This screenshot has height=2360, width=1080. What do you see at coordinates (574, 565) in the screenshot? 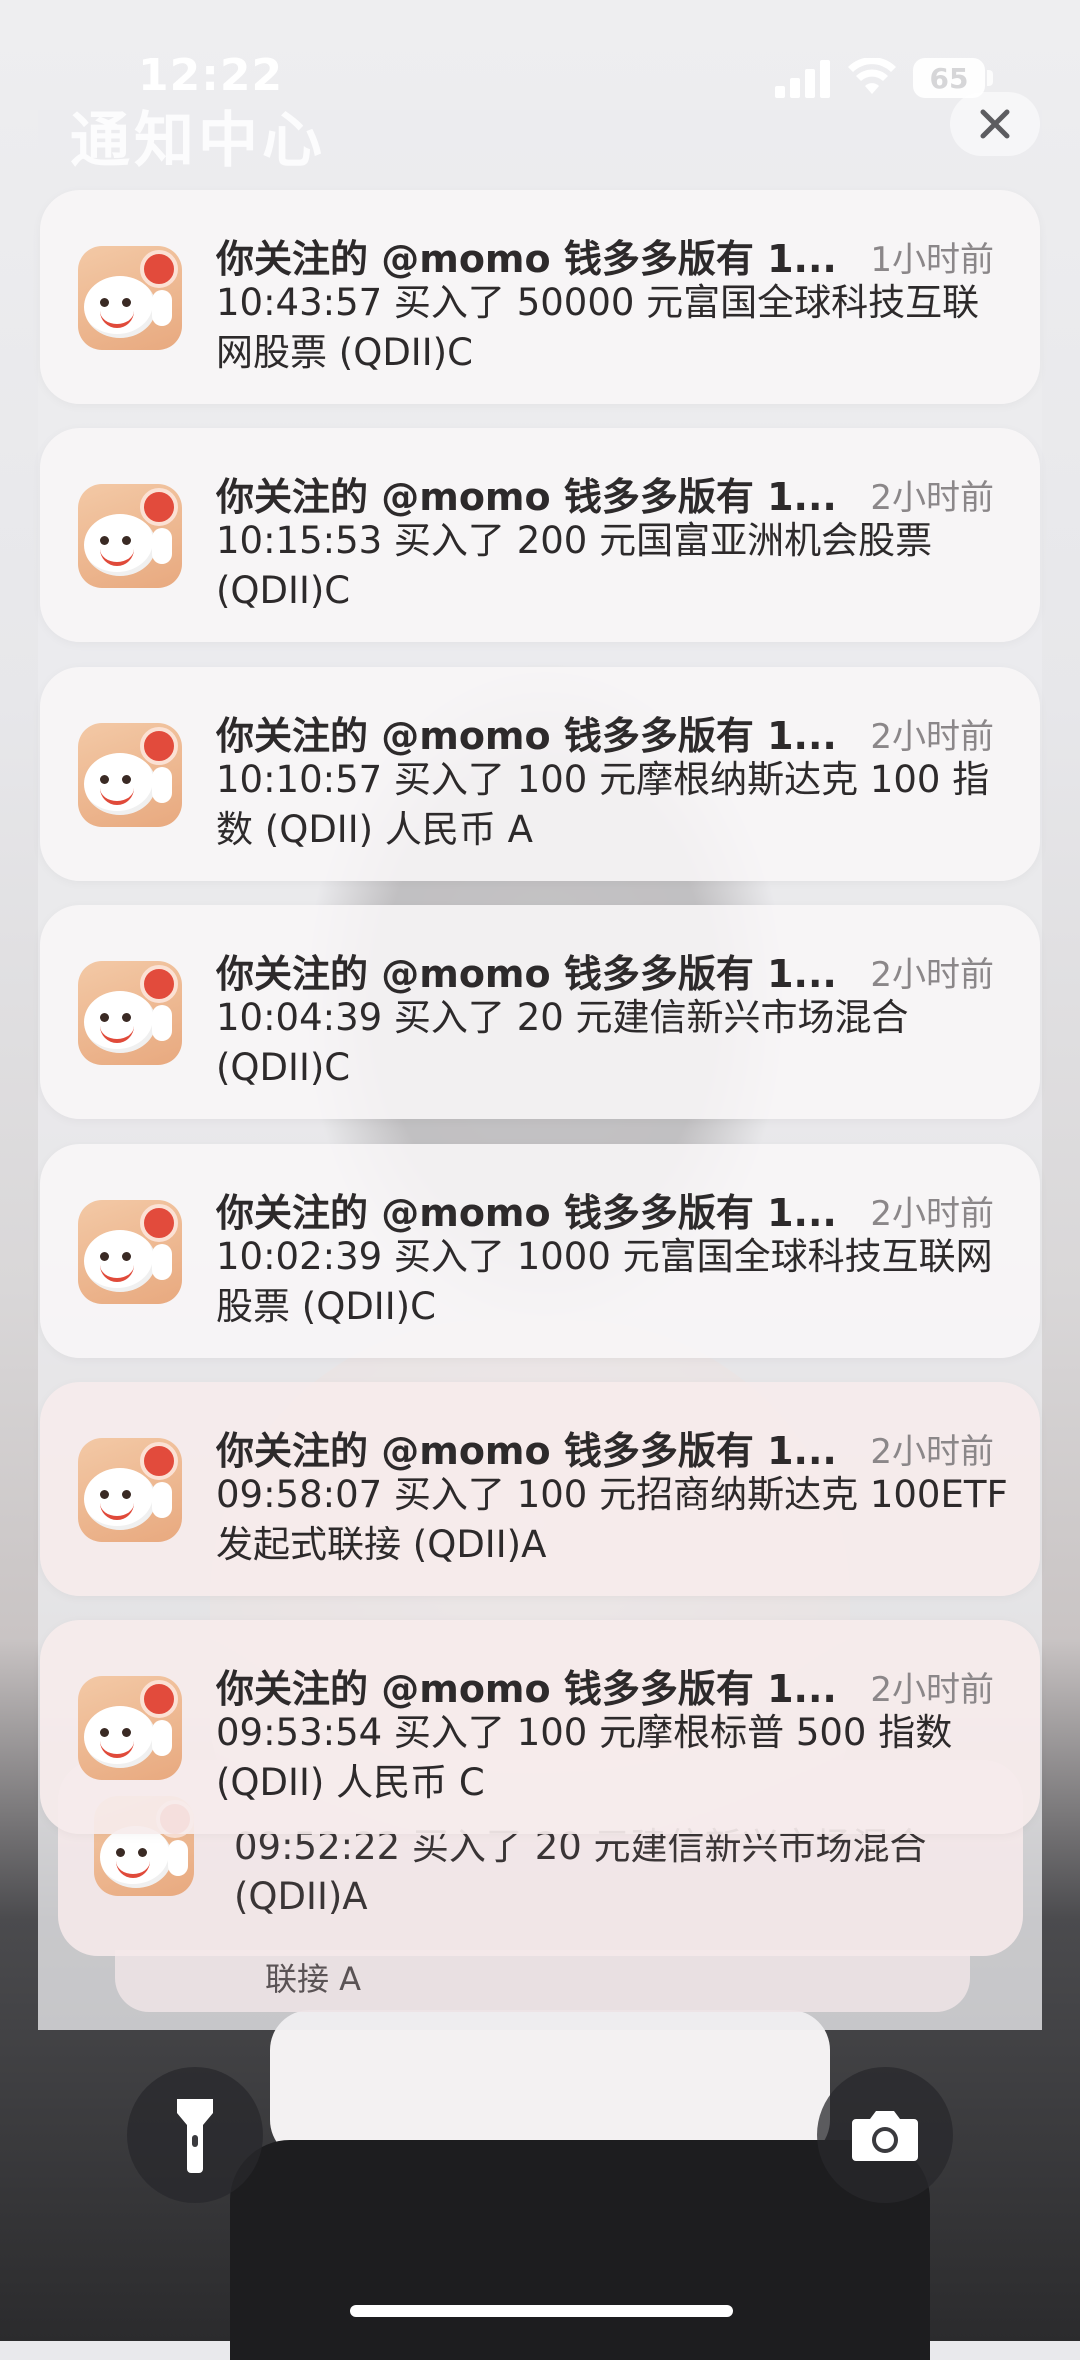
I see `notification-body: 10:15:53 买入了 200 元国富亚洲机会股票 (QDII)C` at bounding box center [574, 565].